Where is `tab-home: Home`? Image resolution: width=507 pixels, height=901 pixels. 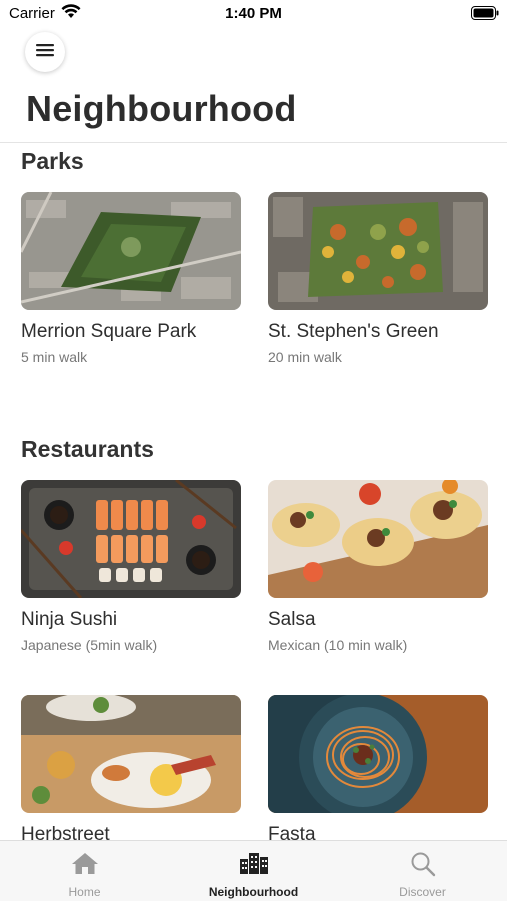
tab-home: Home is located at coordinates (84, 871).